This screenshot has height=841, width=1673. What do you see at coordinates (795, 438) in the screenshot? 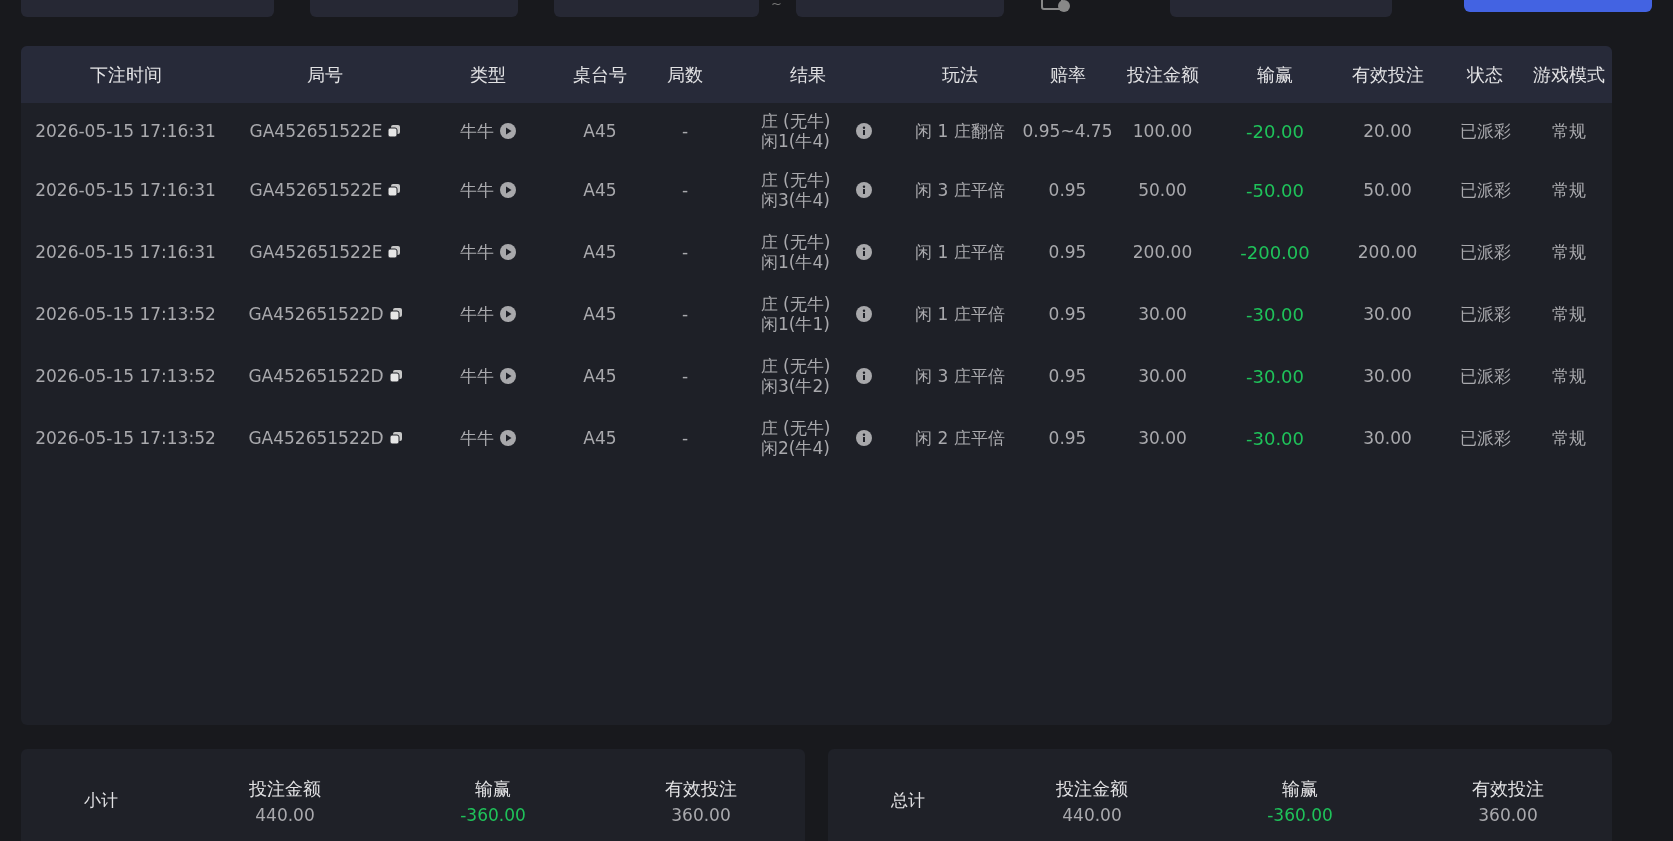
I see `result-text: 庄 (无牛) 闲2(牛4)` at bounding box center [795, 438].